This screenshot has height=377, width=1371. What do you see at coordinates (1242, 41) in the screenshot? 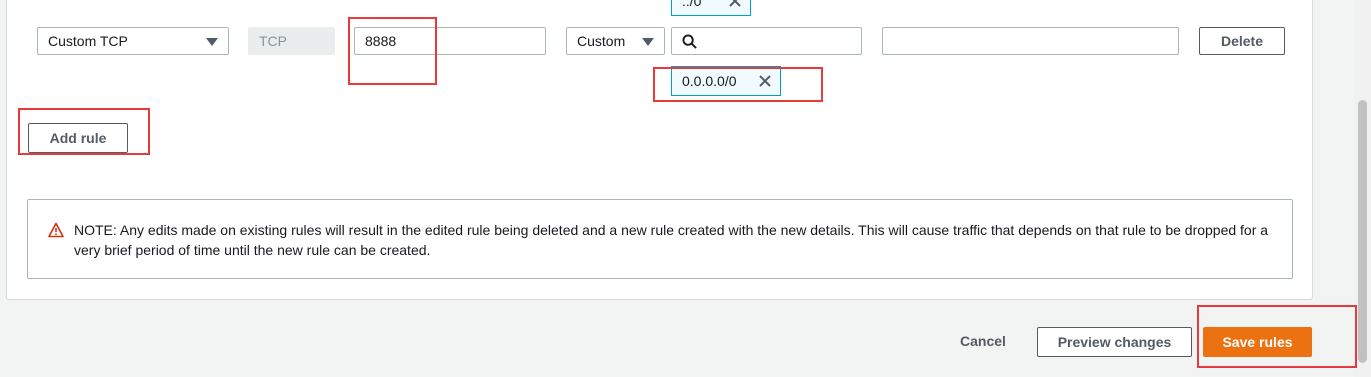
I see `delete-rule-button: Delete` at bounding box center [1242, 41].